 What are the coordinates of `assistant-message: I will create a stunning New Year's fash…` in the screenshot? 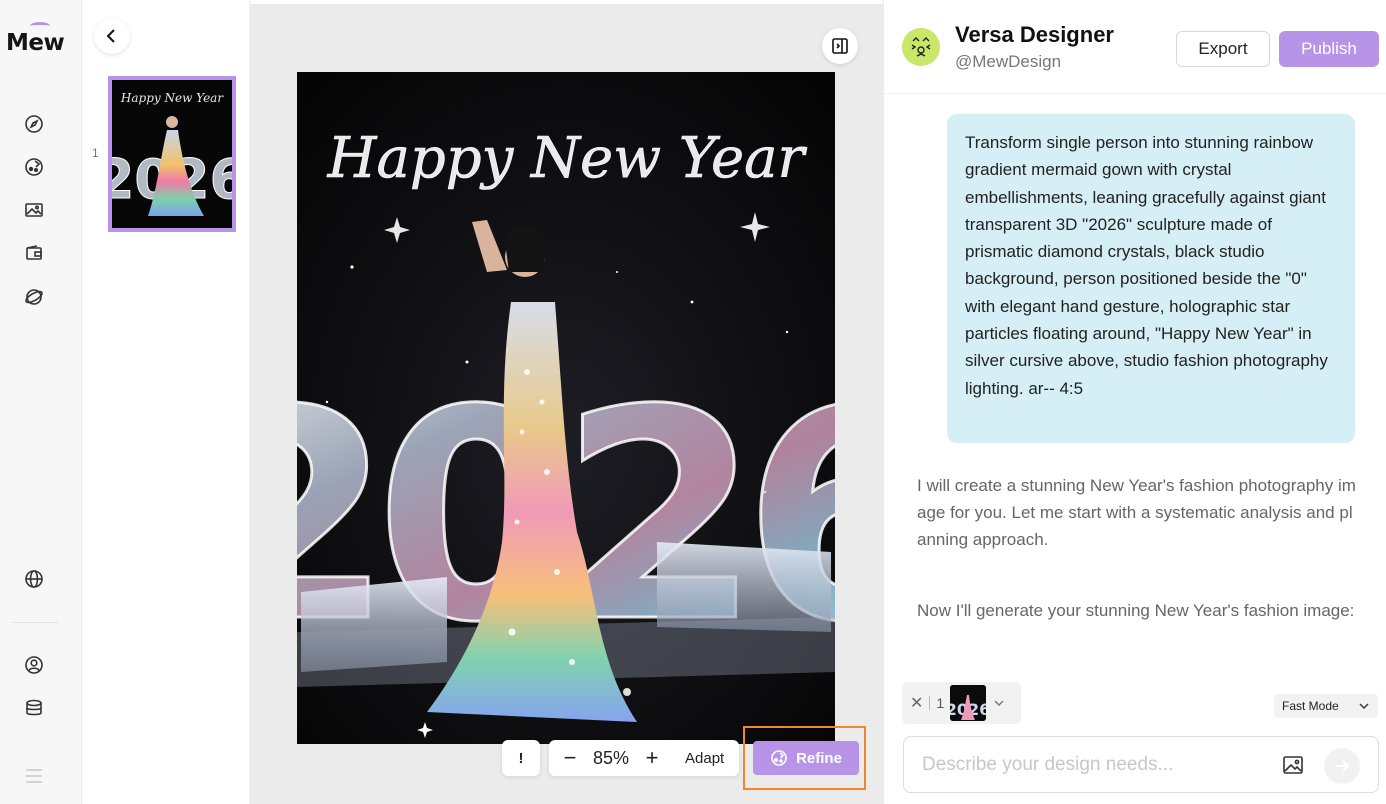 It's located at (1136, 512).